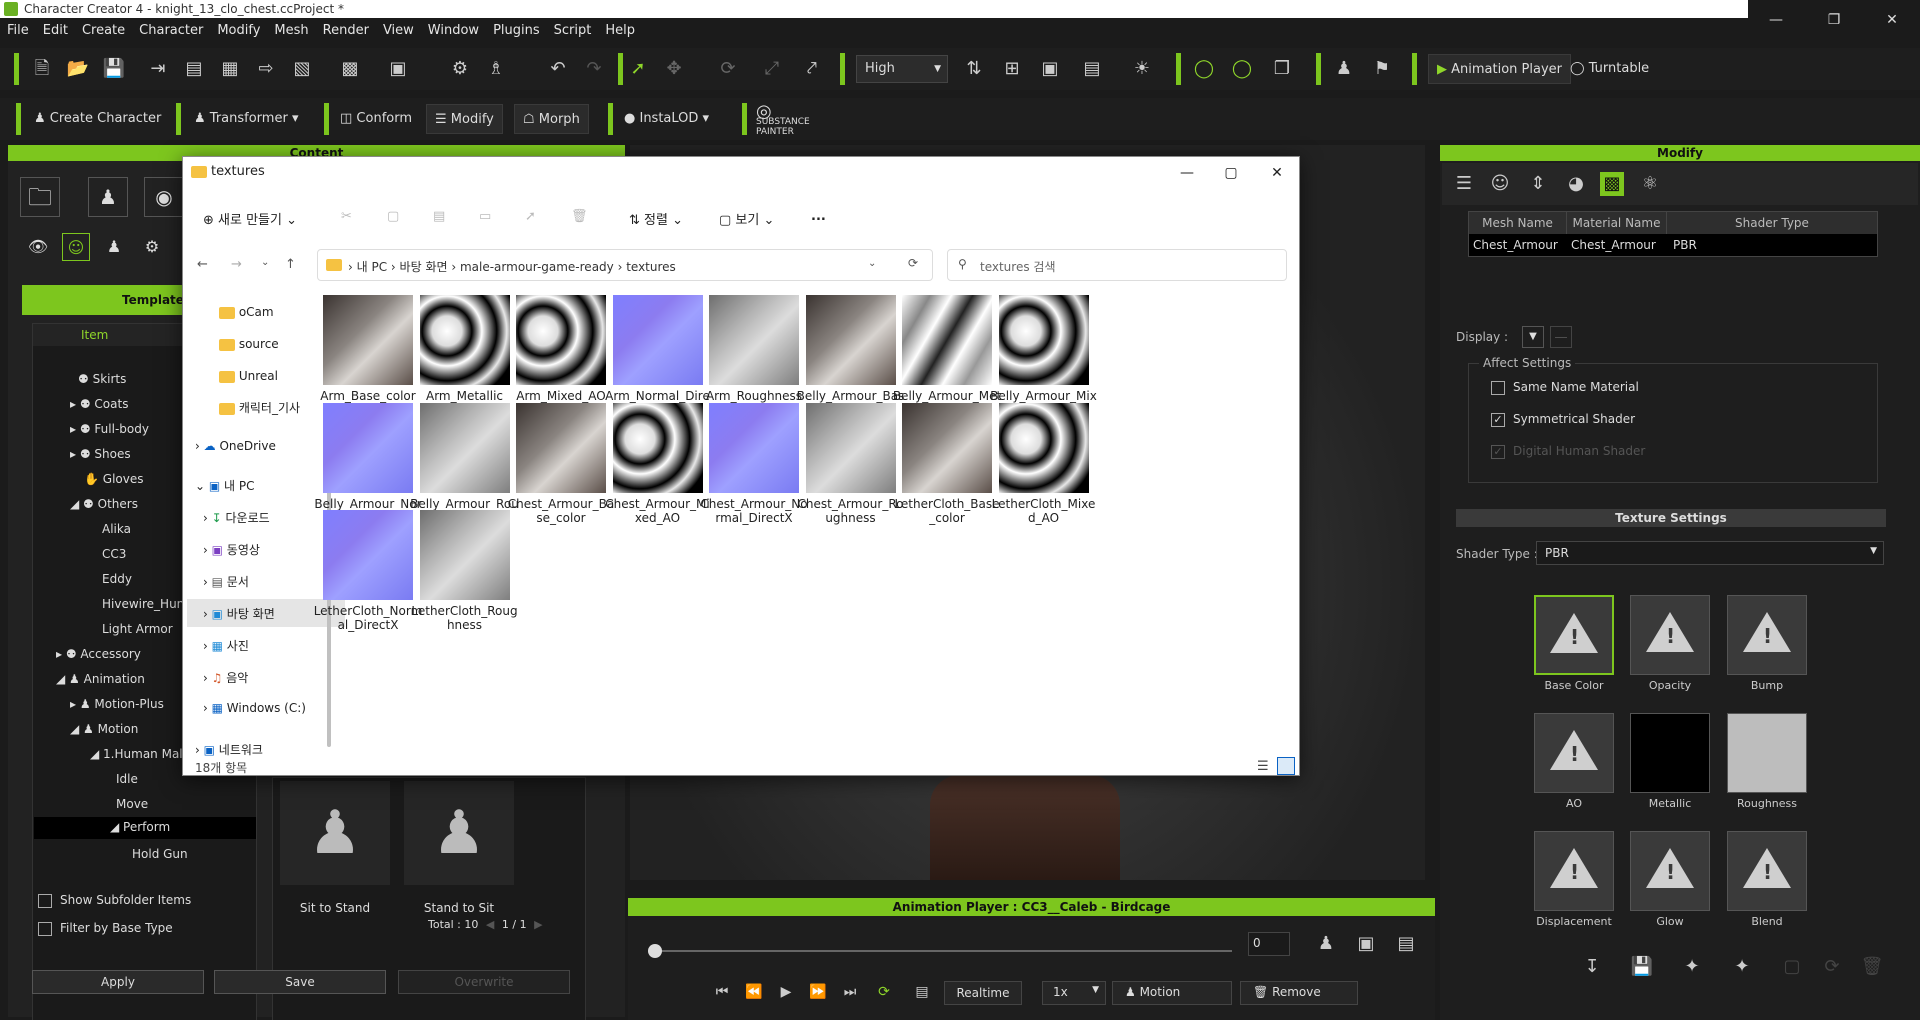  Describe the element at coordinates (786, 992) in the screenshot. I see `play-icon: ▶` at that location.